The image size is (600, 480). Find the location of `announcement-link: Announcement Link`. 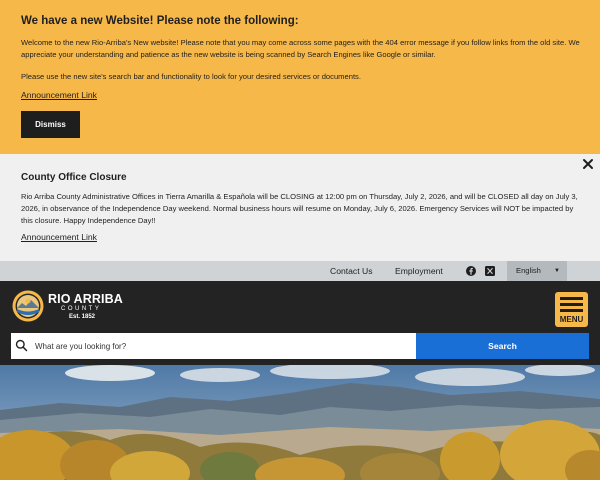

announcement-link: Announcement Link is located at coordinates (59, 95).